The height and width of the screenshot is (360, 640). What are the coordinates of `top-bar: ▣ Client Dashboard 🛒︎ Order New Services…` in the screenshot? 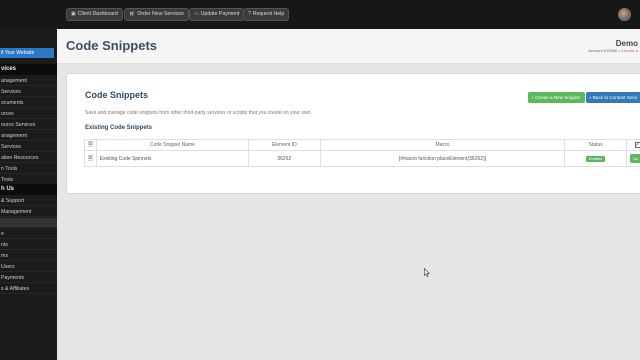 It's located at (320, 14).